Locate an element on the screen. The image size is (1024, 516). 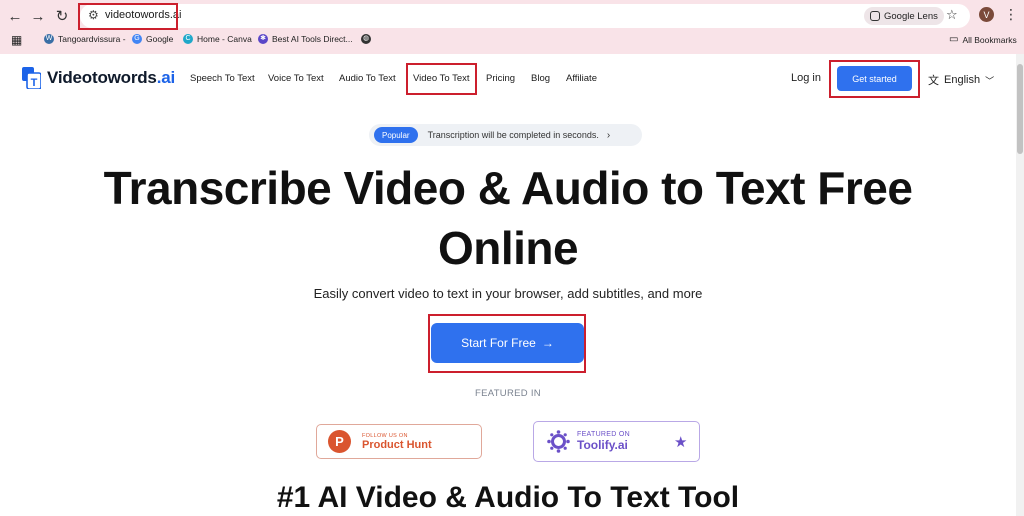
back-arrow-icon: ← is located at coordinates (15, 16).